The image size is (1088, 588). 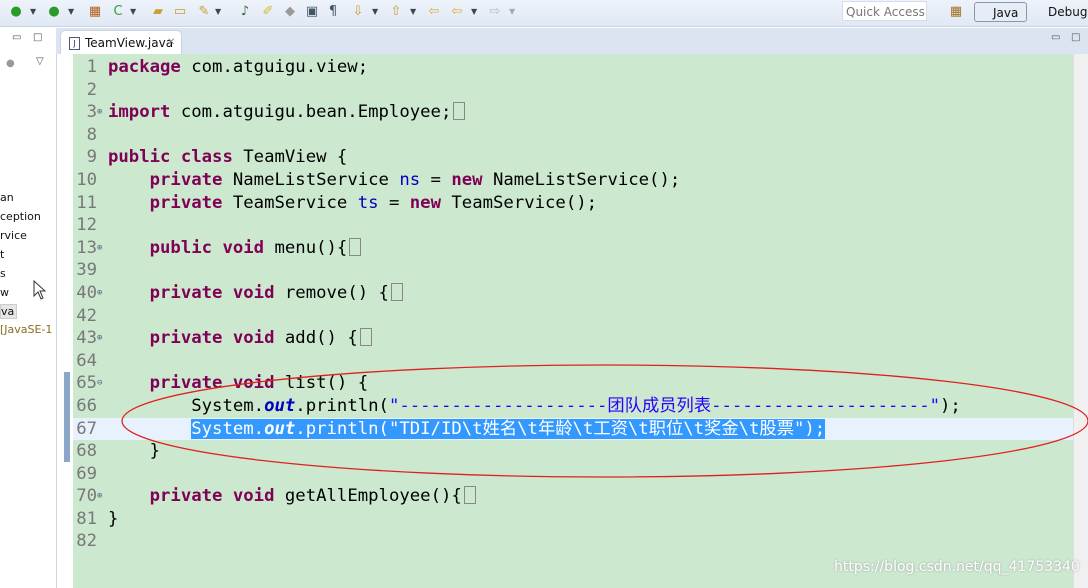 What do you see at coordinates (573, 67) in the screenshot?
I see `code-line: 1 package com.atguigu.view;` at bounding box center [573, 67].